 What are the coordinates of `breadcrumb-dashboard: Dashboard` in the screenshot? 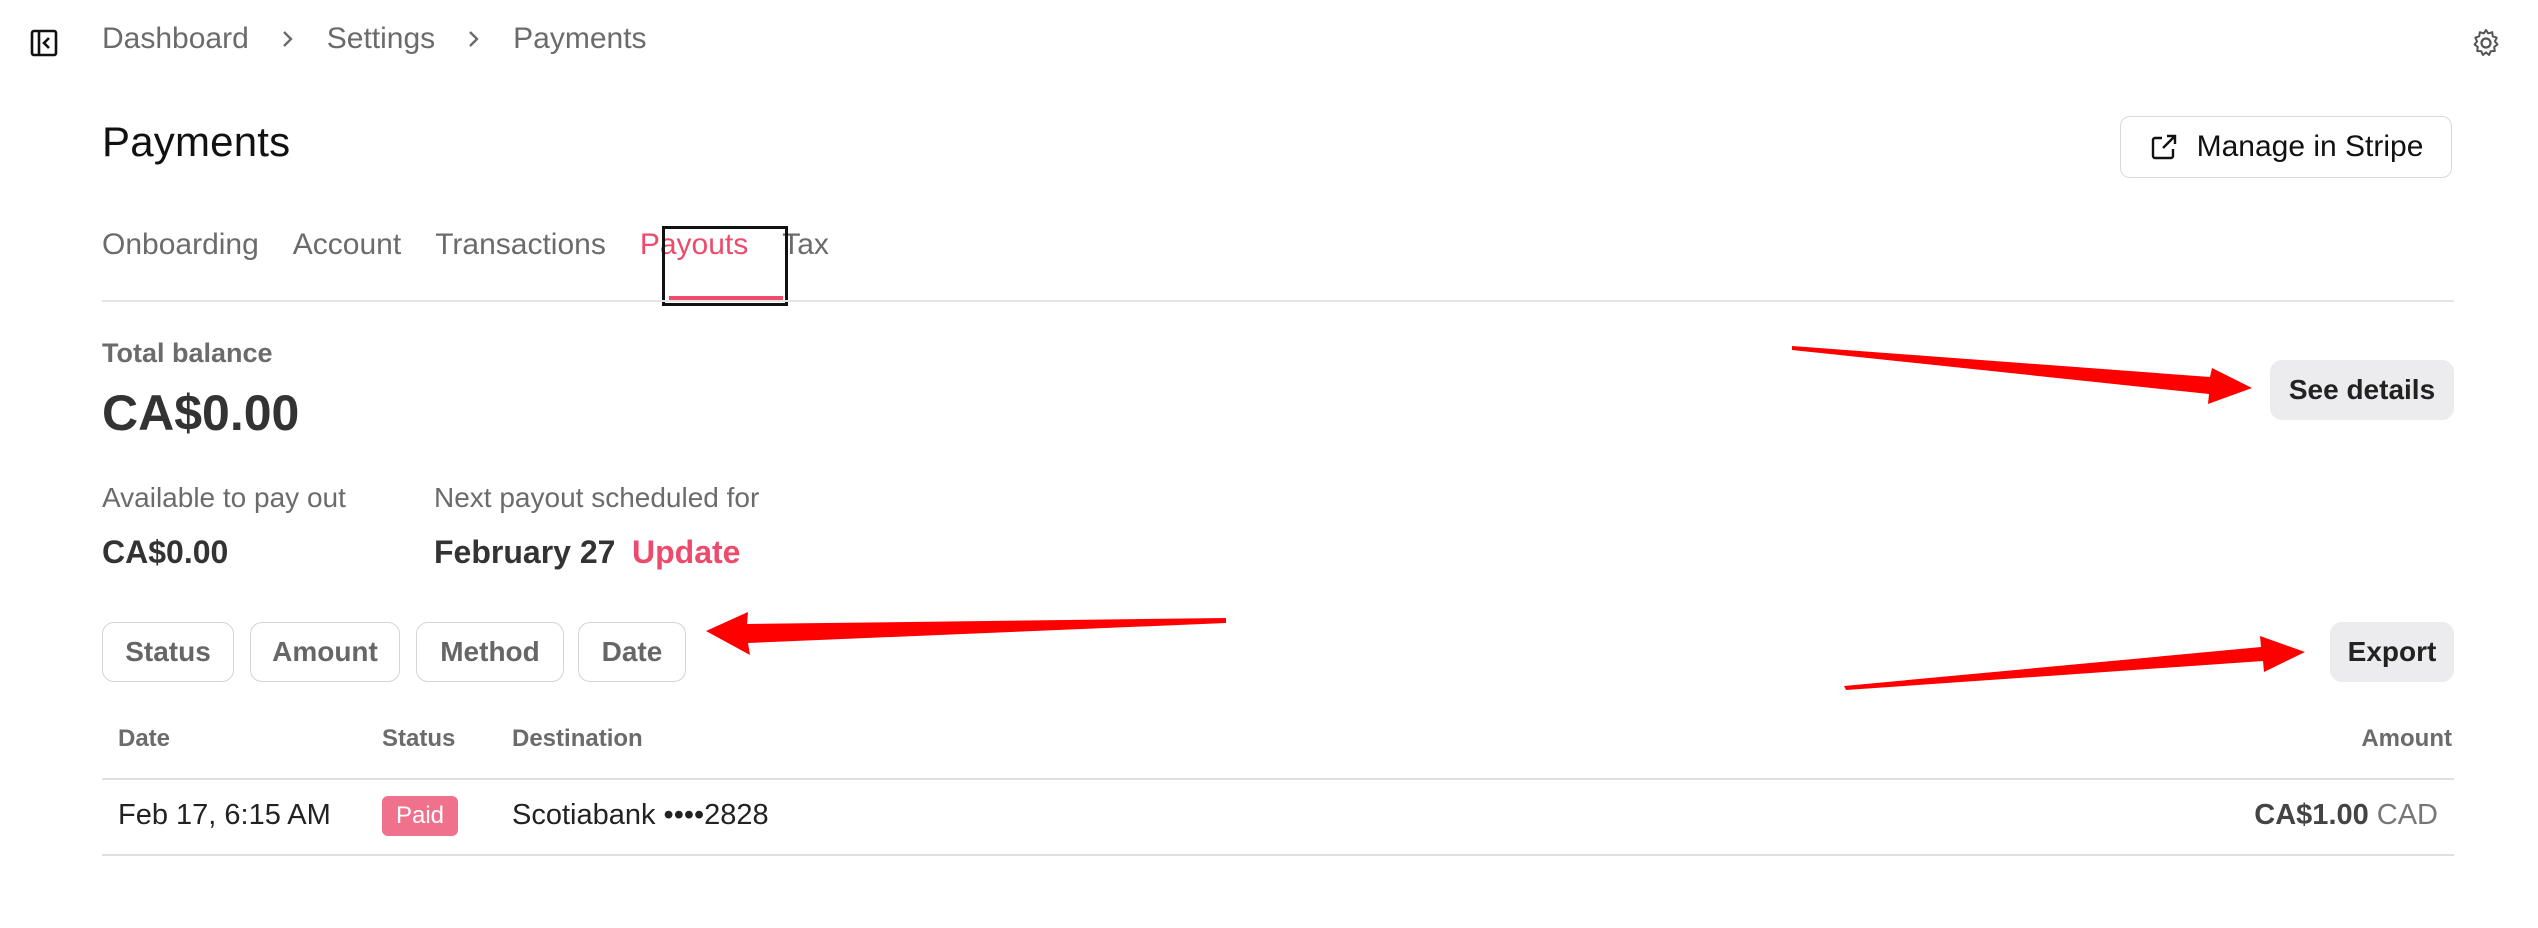 It's located at (175, 39).